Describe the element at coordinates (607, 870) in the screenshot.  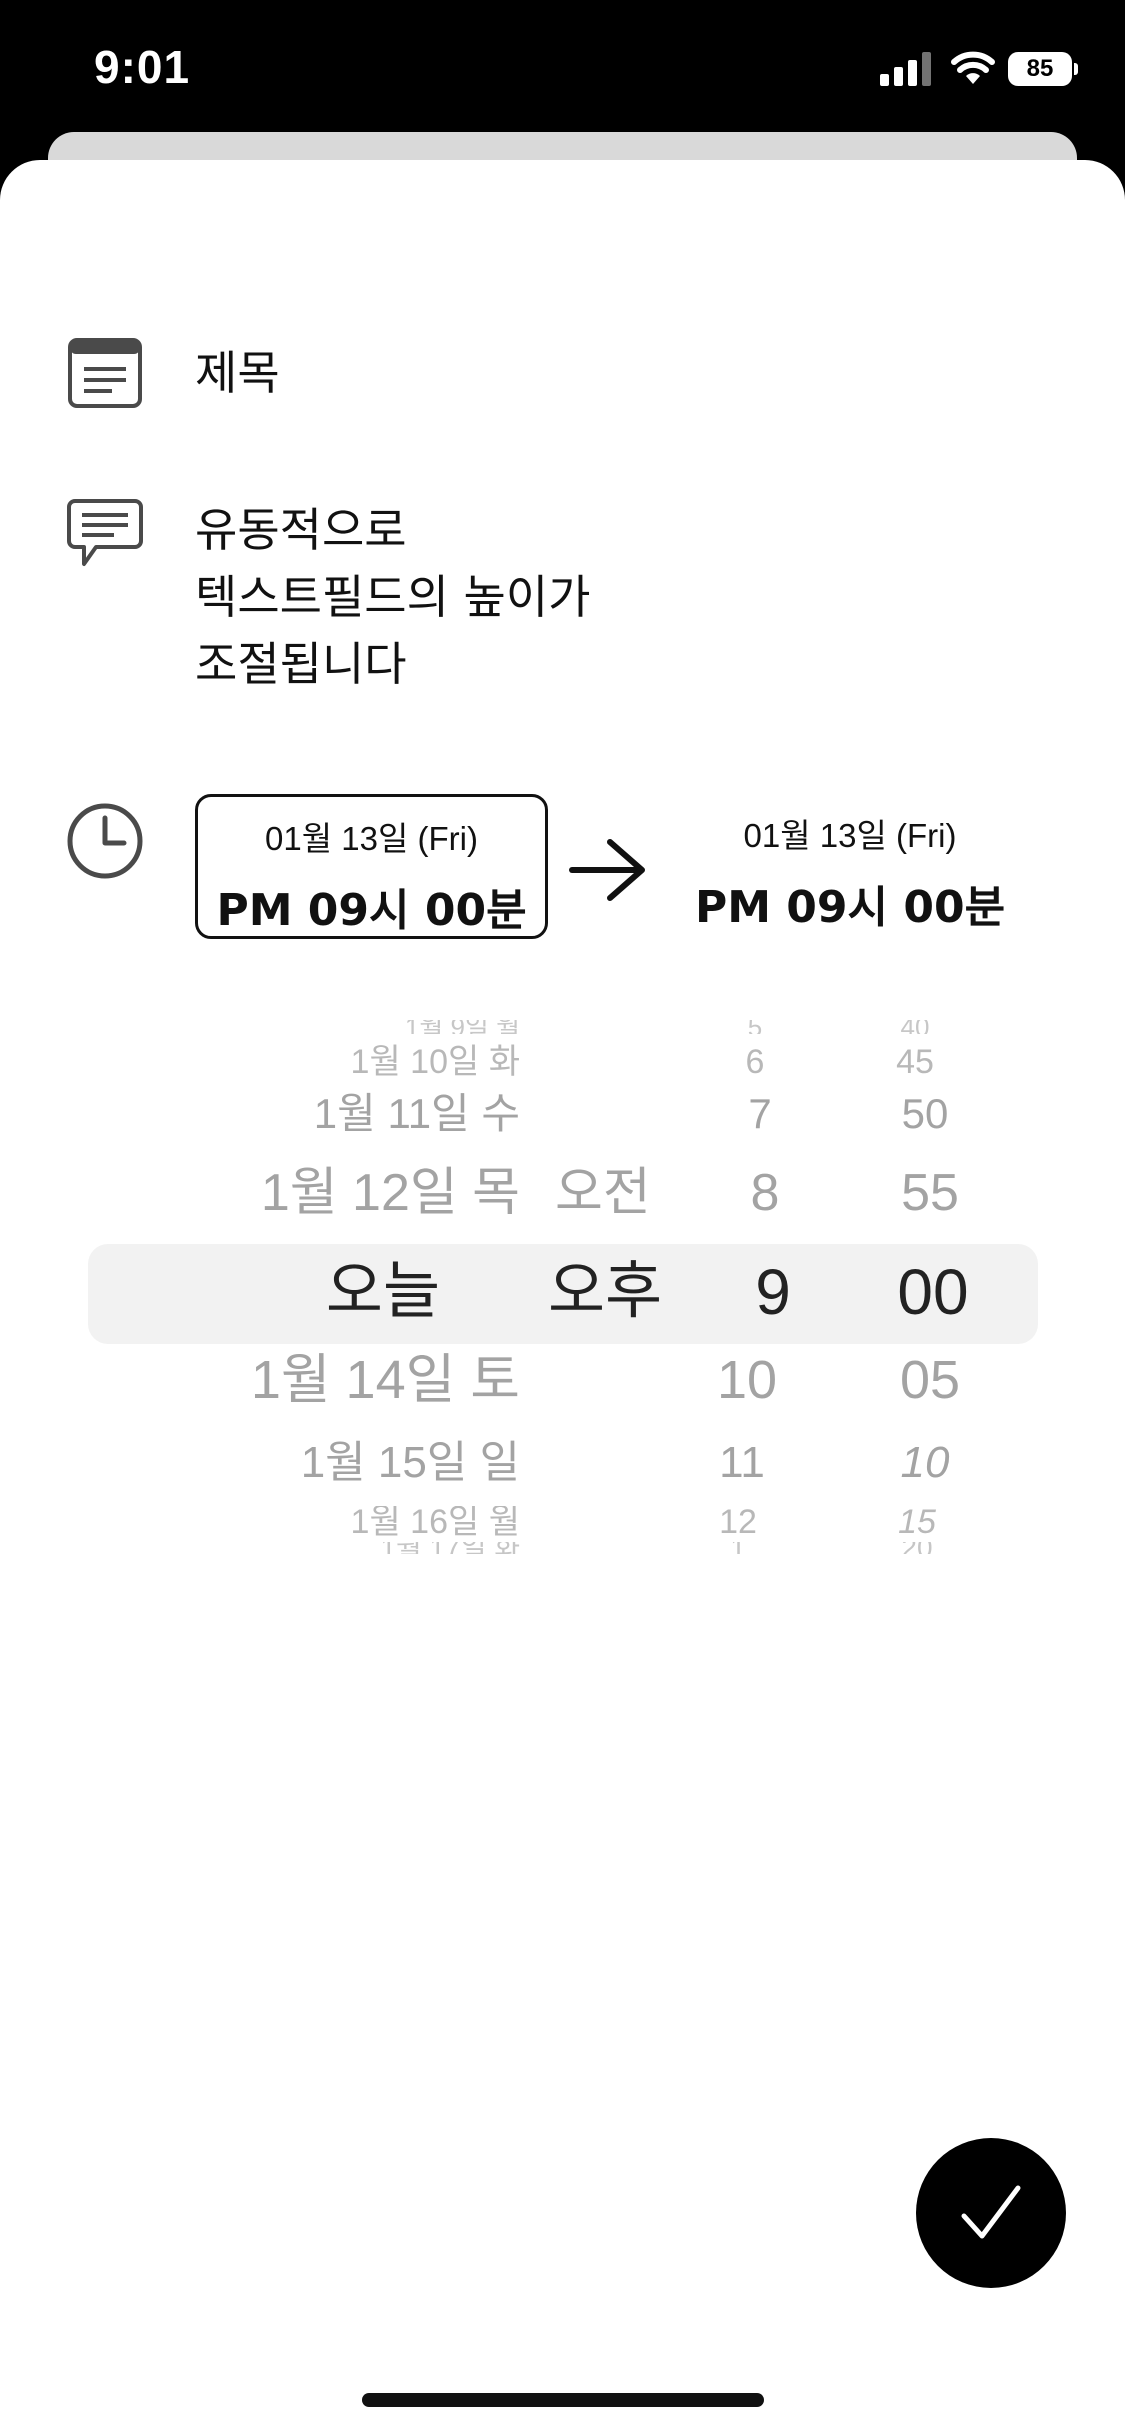
I see `arrow-right-icon` at that location.